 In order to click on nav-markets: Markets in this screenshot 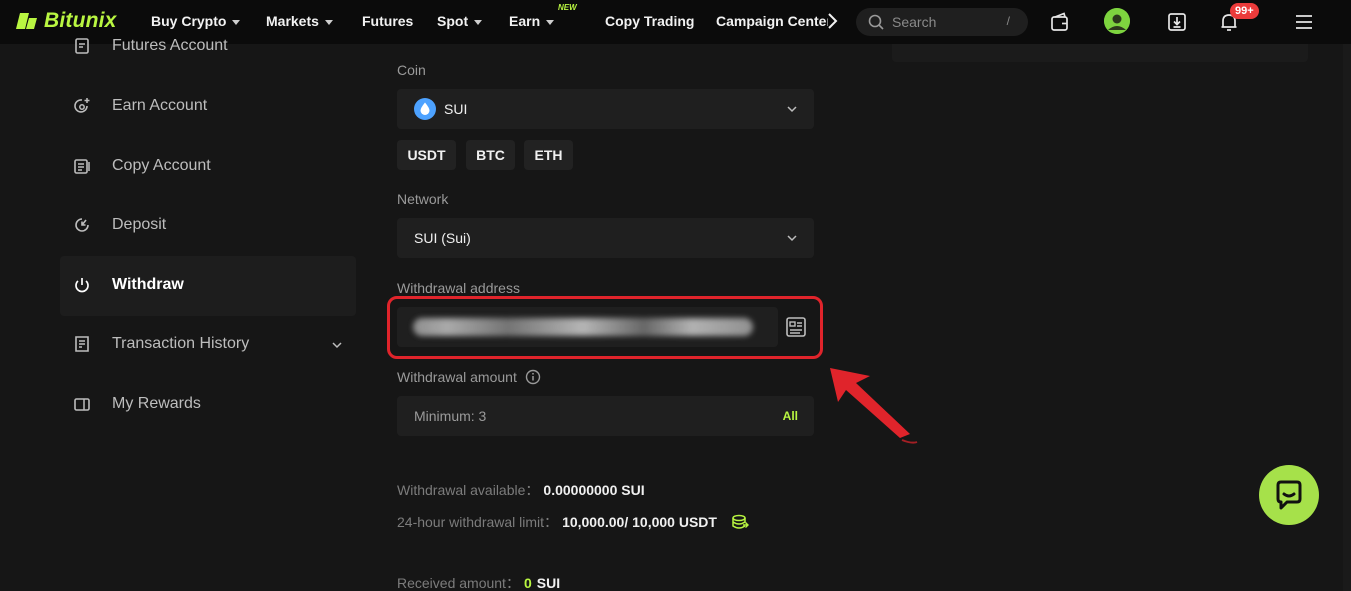, I will do `click(299, 21)`.